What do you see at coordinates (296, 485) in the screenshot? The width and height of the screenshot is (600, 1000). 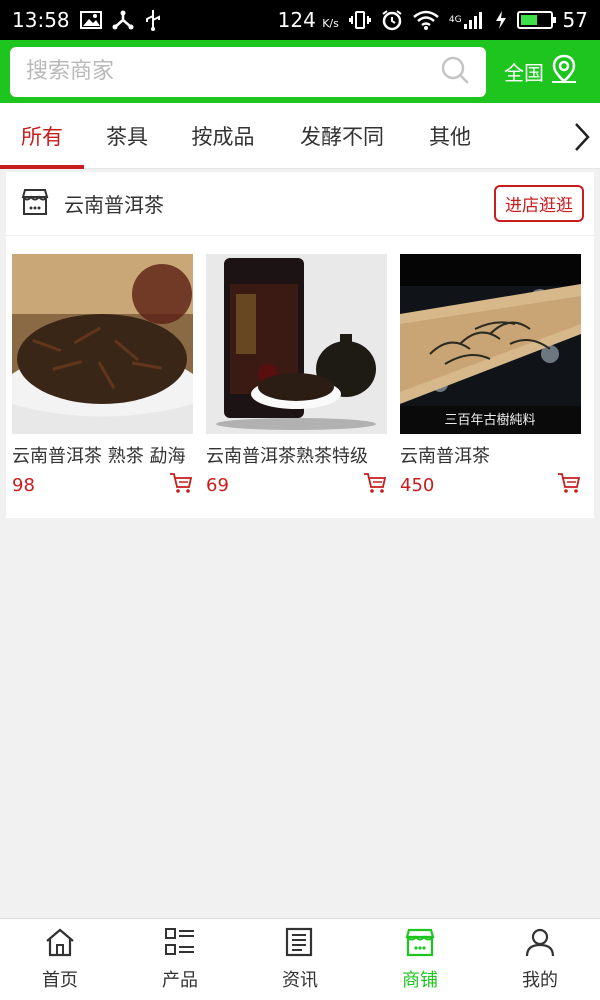 I see `product-meta: 69` at bounding box center [296, 485].